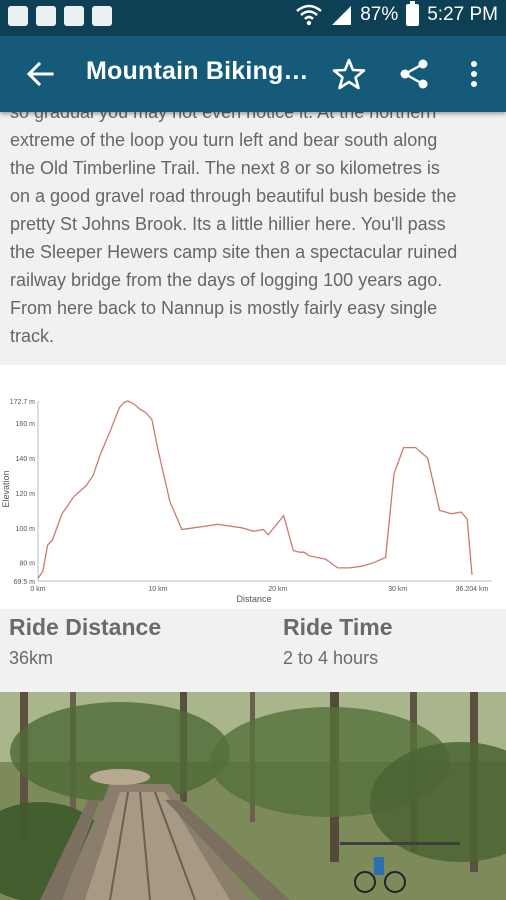 The height and width of the screenshot is (900, 506). Describe the element at coordinates (379, 14) in the screenshot. I see `battery-percent: 87%` at that location.